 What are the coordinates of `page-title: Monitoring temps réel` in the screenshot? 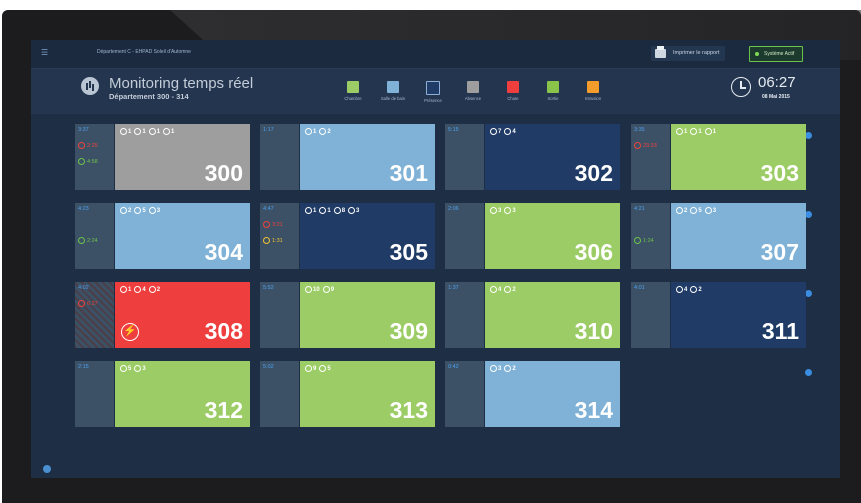 It's located at (181, 83).